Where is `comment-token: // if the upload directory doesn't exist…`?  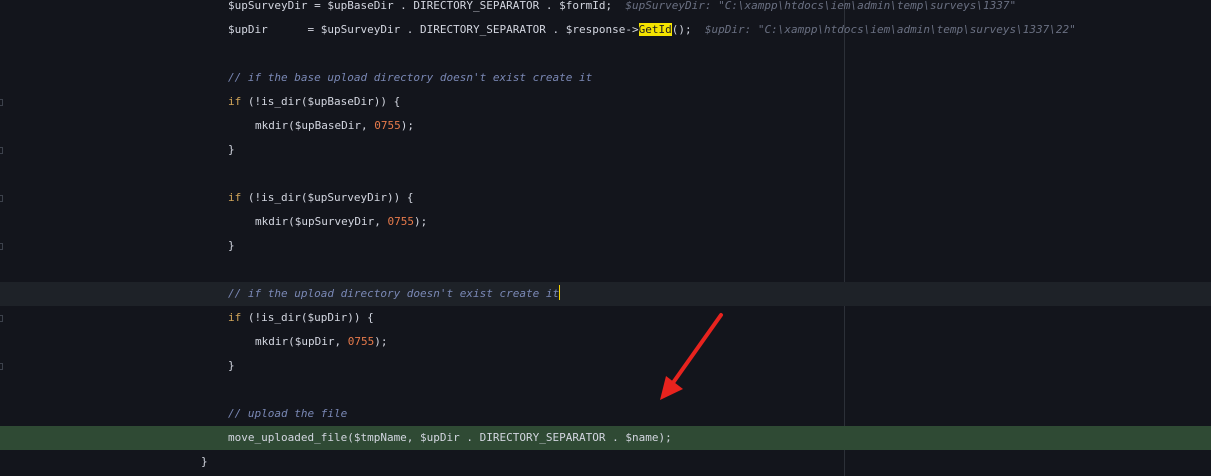 comment-token: // if the upload directory doesn't exist… is located at coordinates (394, 293).